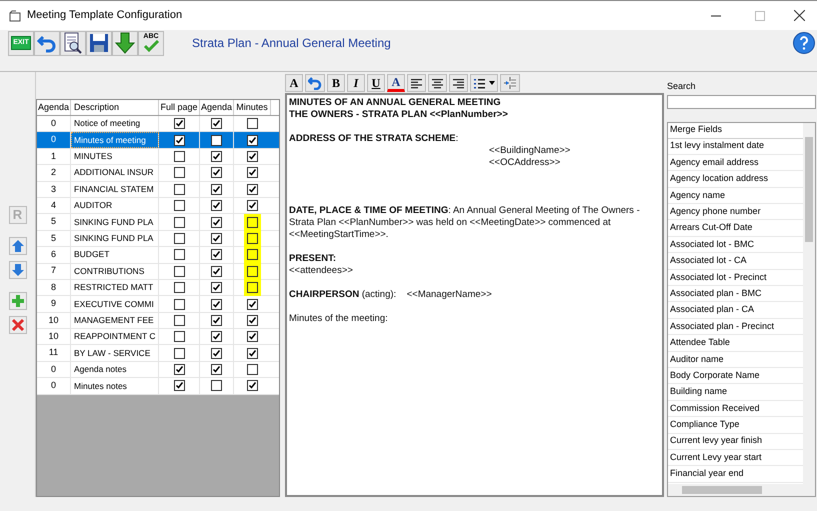 The image size is (817, 511). What do you see at coordinates (158, 124) in the screenshot?
I see `grid-row: 0 Notice of meeting` at bounding box center [158, 124].